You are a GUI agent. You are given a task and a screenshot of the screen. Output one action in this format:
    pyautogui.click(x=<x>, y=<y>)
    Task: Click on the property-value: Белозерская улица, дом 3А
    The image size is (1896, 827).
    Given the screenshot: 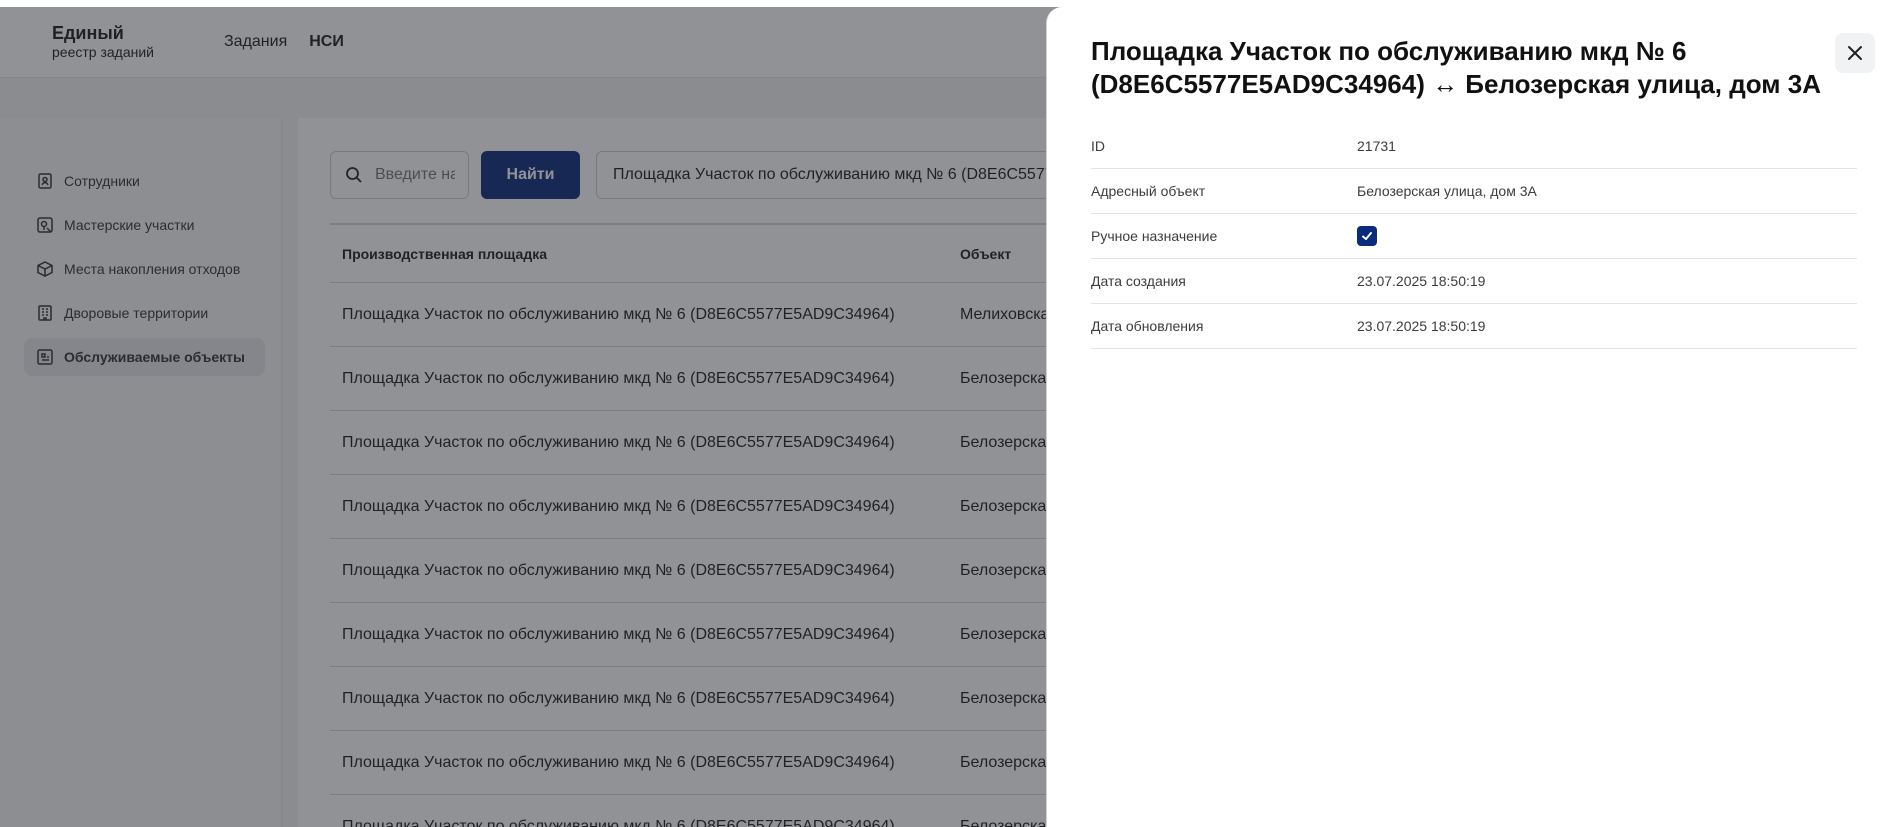 What is the action you would take?
    pyautogui.click(x=1447, y=191)
    